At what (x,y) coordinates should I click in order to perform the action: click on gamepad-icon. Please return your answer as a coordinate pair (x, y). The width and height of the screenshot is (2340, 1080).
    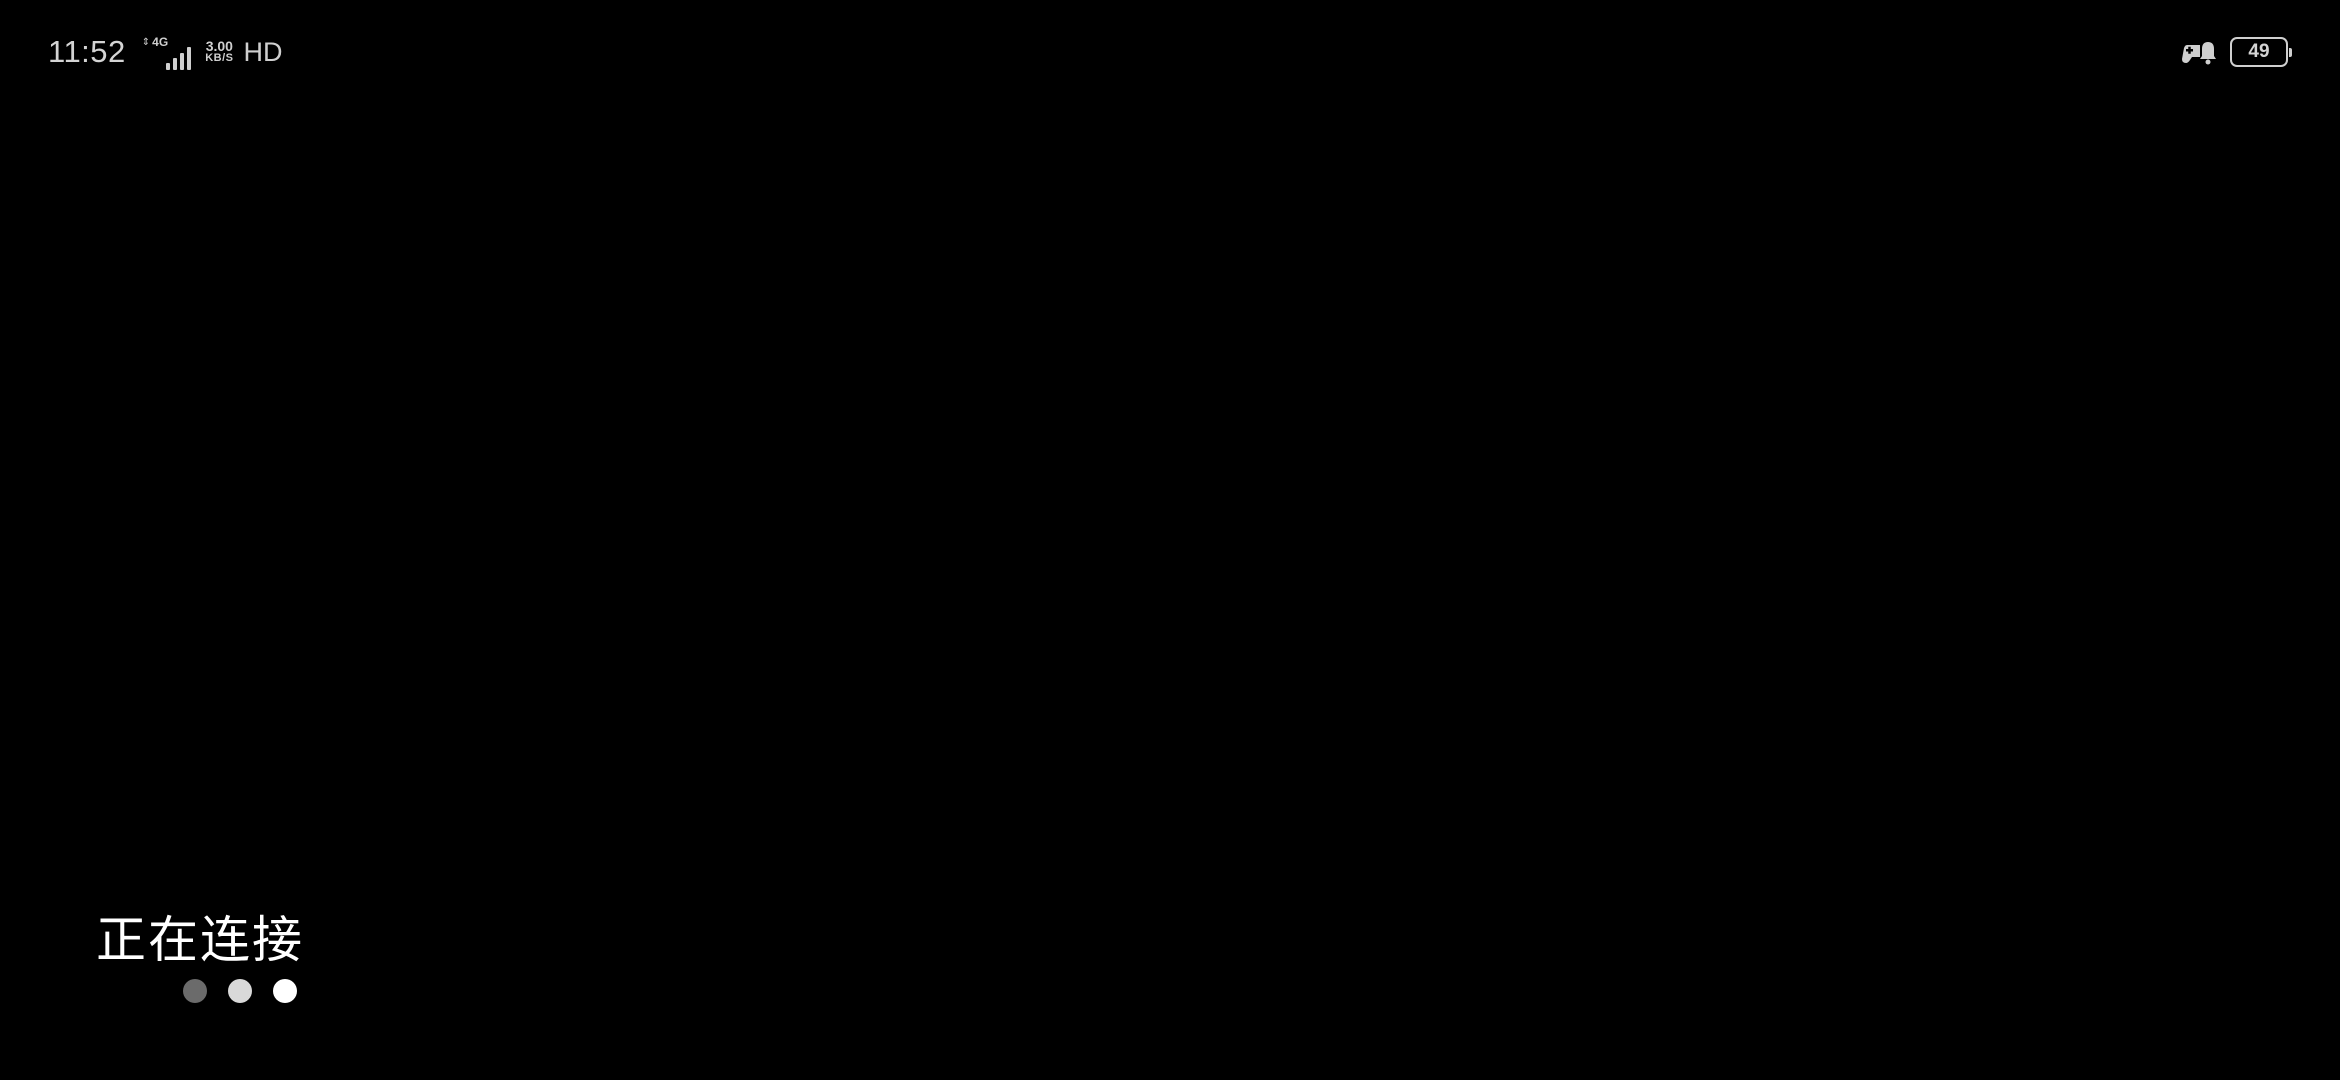
    Looking at the image, I should click on (2200, 52).